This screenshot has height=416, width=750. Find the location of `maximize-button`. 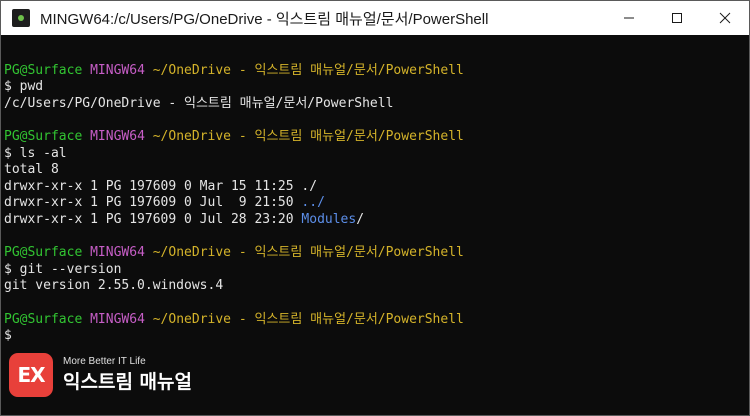

maximize-button is located at coordinates (677, 18).